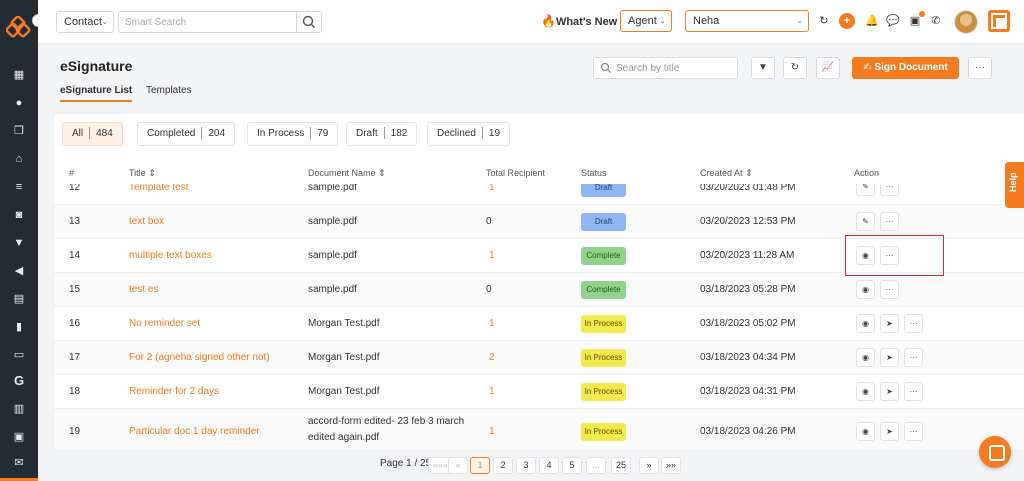 This screenshot has height=481, width=1024. I want to click on list-icon: ≡, so click(19, 187).